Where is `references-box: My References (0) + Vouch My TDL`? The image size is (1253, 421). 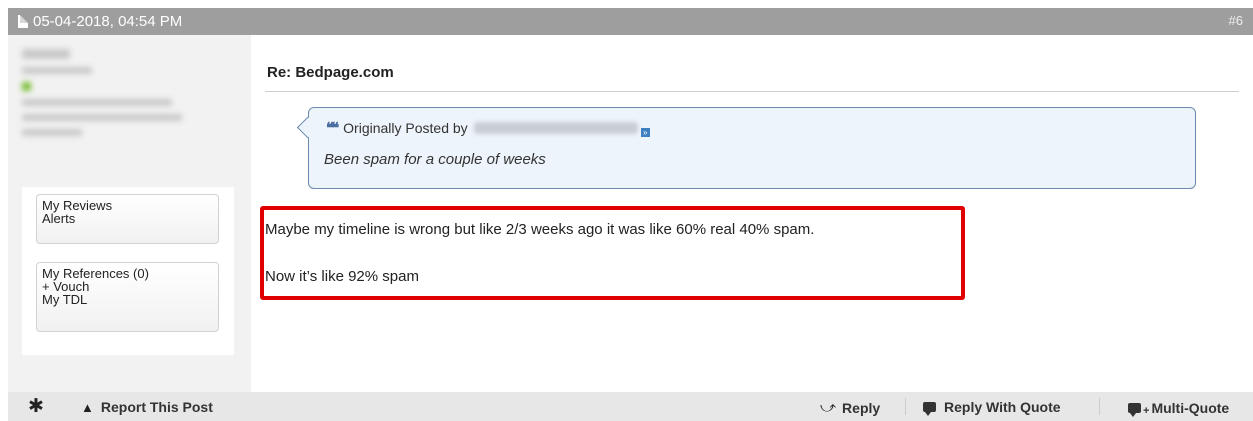 references-box: My References (0) + Vouch My TDL is located at coordinates (127, 297).